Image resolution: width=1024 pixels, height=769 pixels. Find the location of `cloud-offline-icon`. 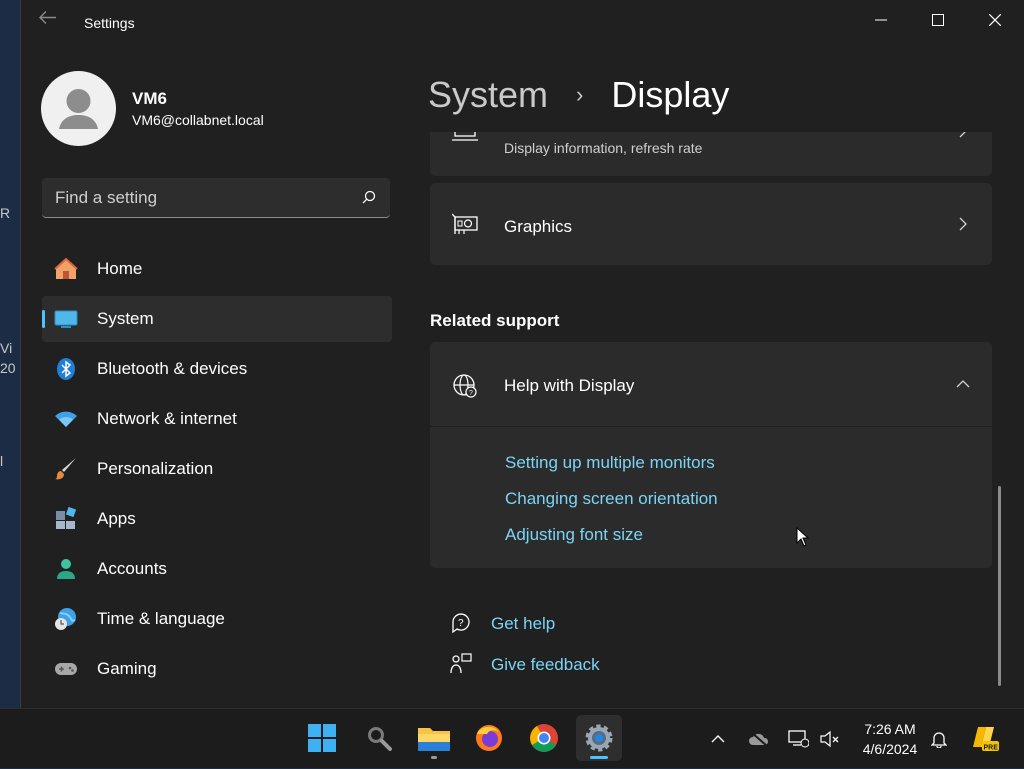

cloud-offline-icon is located at coordinates (759, 739).